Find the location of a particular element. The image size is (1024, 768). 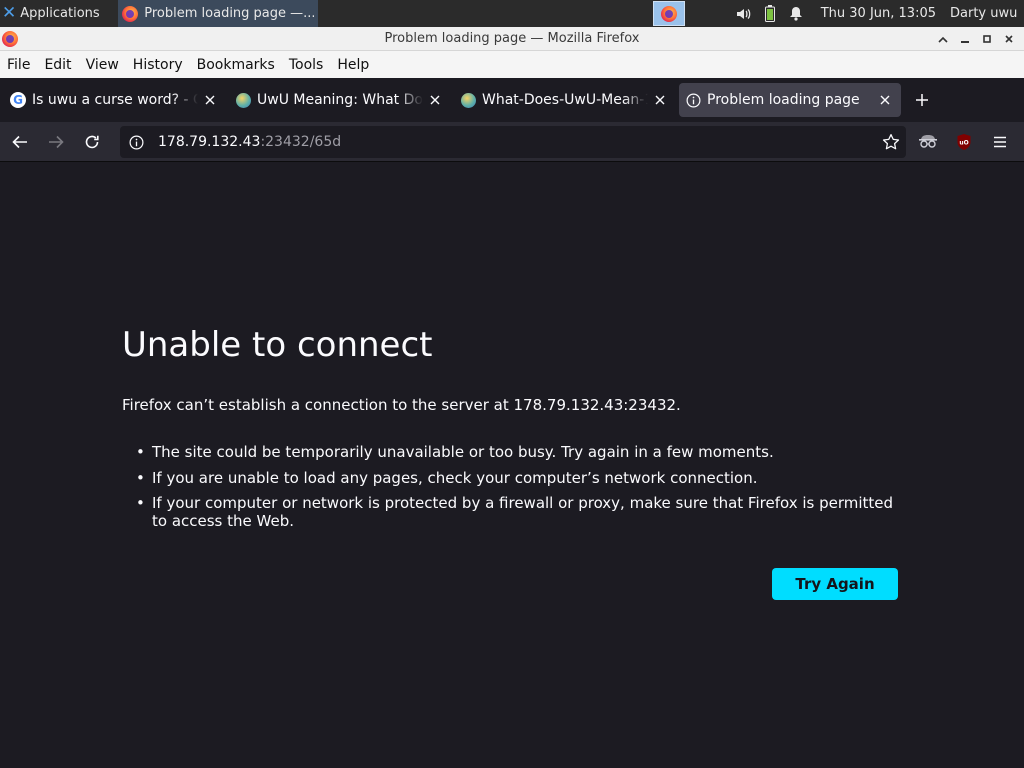

applications-menu-button: ✕ Applications is located at coordinates (57, 13).